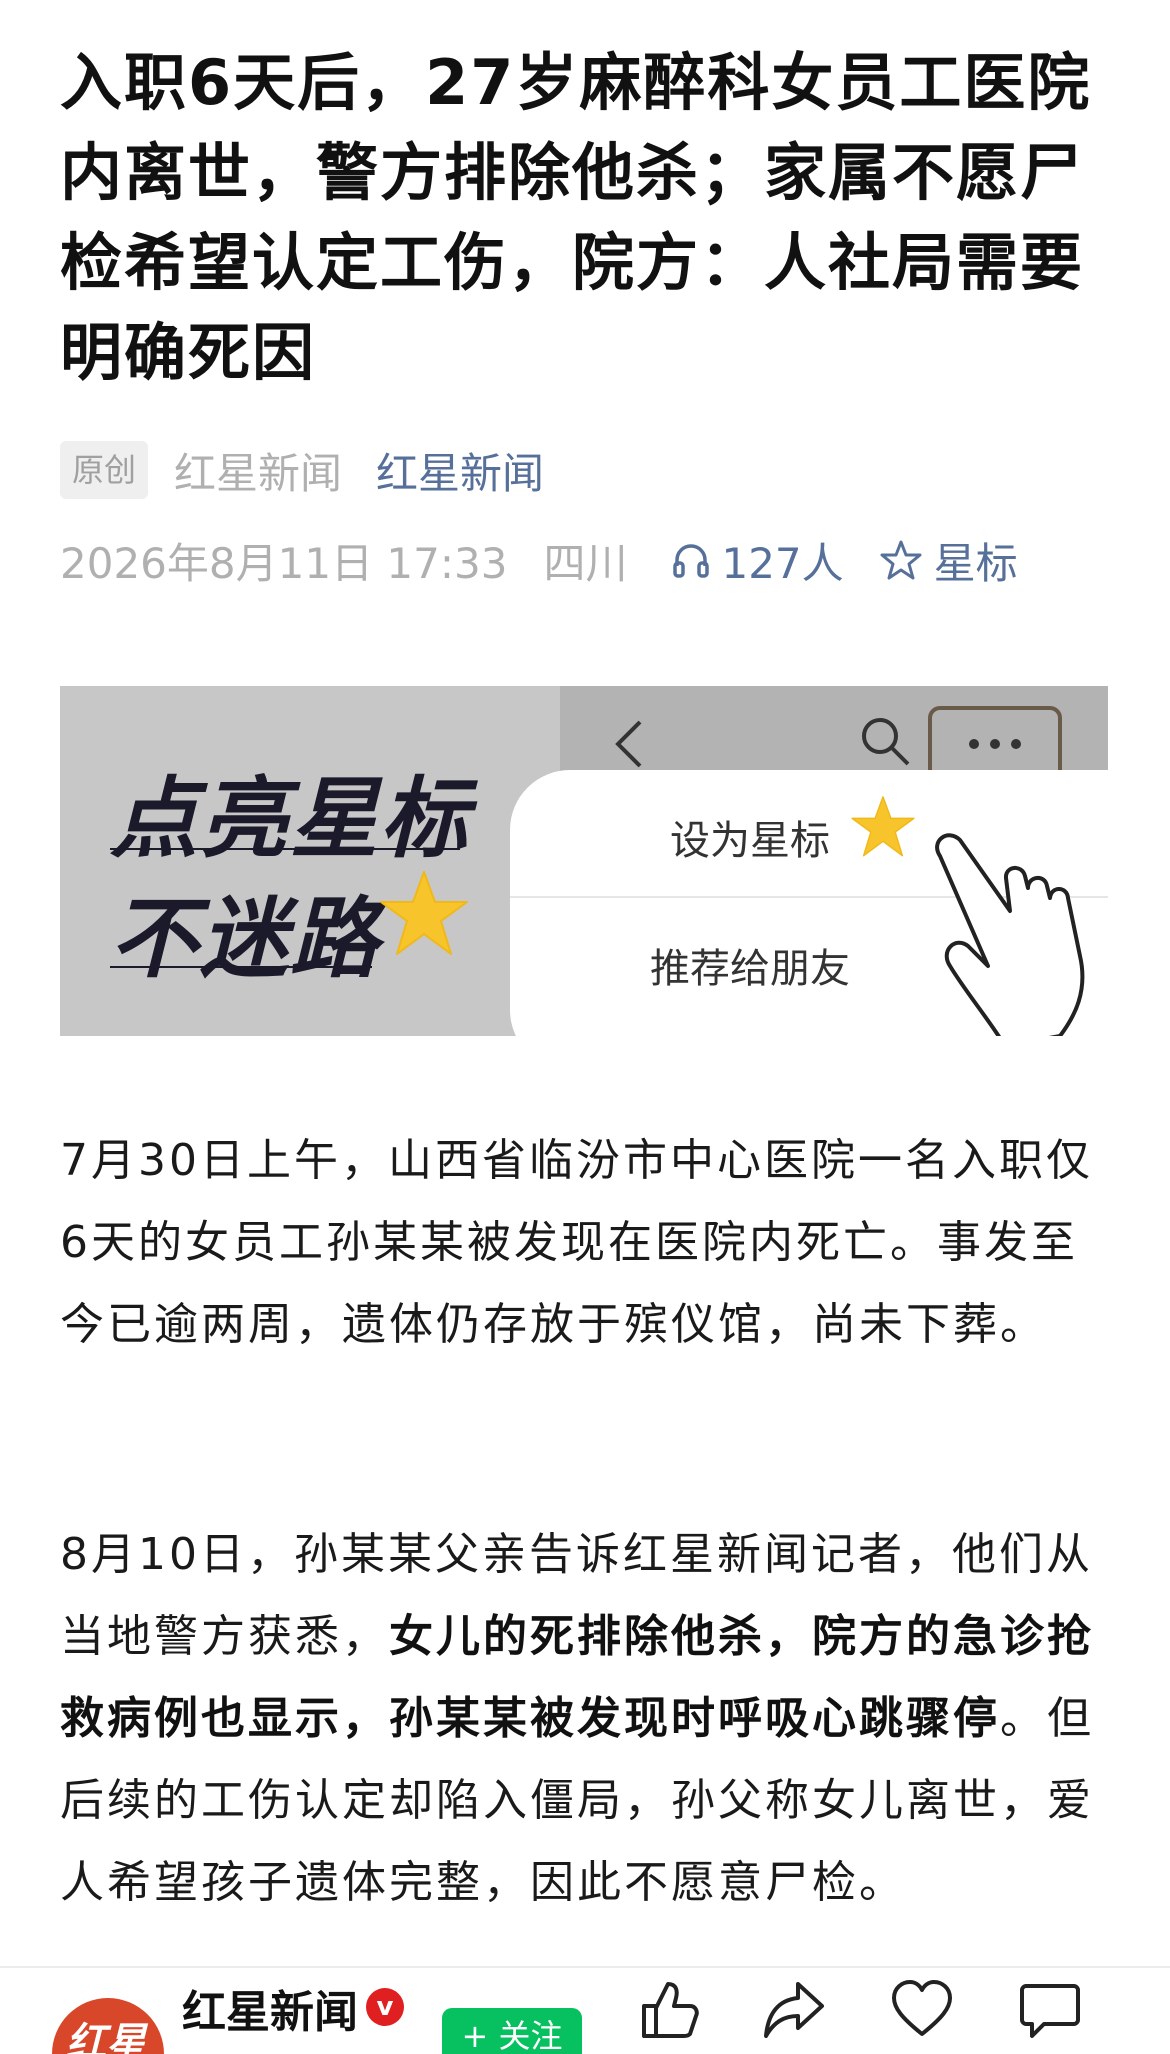 The image size is (1170, 2054). I want to click on star-button: 星标, so click(949, 560).